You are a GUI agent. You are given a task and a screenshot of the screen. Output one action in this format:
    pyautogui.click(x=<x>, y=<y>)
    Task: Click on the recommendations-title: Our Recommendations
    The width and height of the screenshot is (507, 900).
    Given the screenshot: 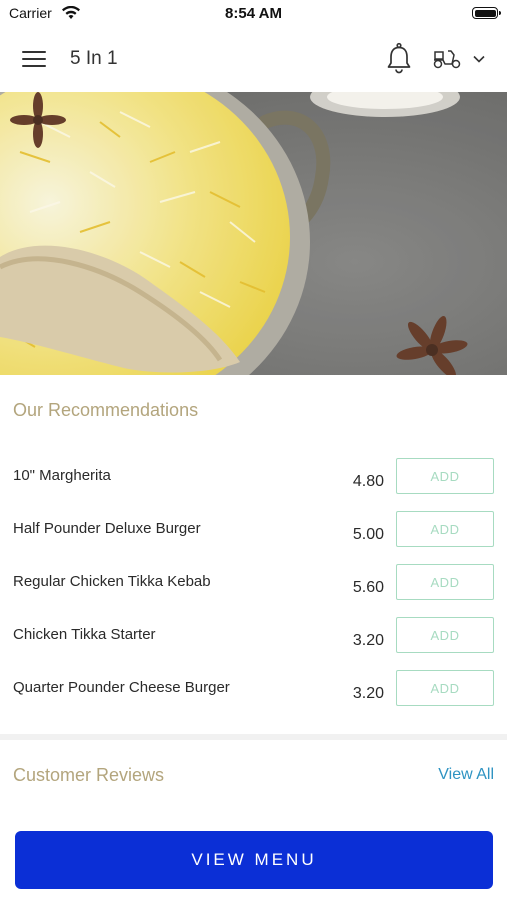 What is the action you would take?
    pyautogui.click(x=106, y=410)
    